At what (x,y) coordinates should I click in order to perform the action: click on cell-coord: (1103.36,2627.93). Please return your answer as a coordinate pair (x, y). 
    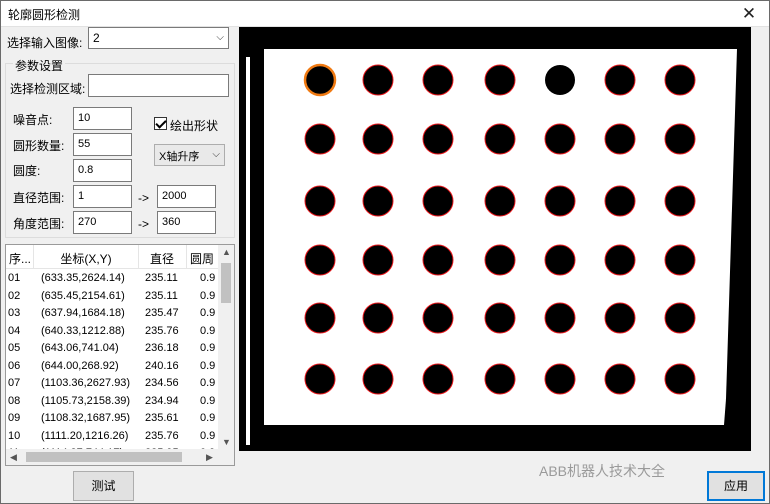
    Looking at the image, I should click on (86, 383).